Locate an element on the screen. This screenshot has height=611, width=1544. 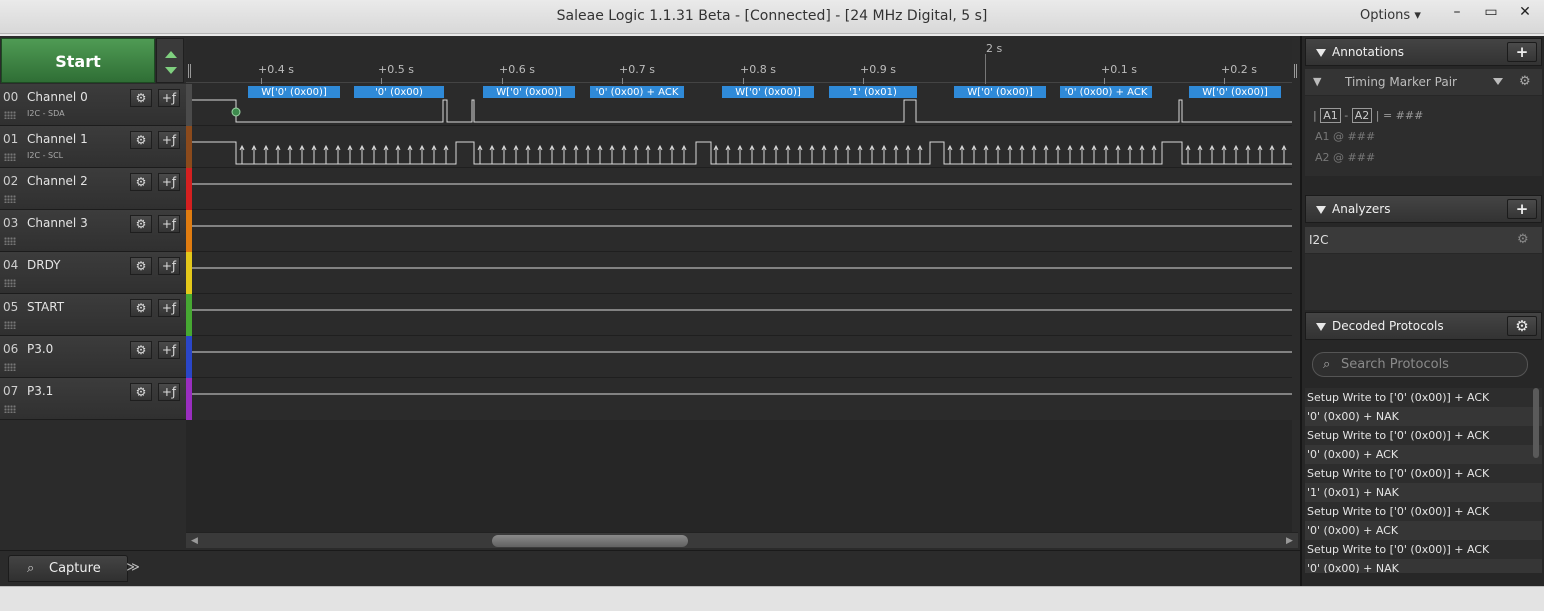
close-button: ✕ is located at coordinates (1525, 13).